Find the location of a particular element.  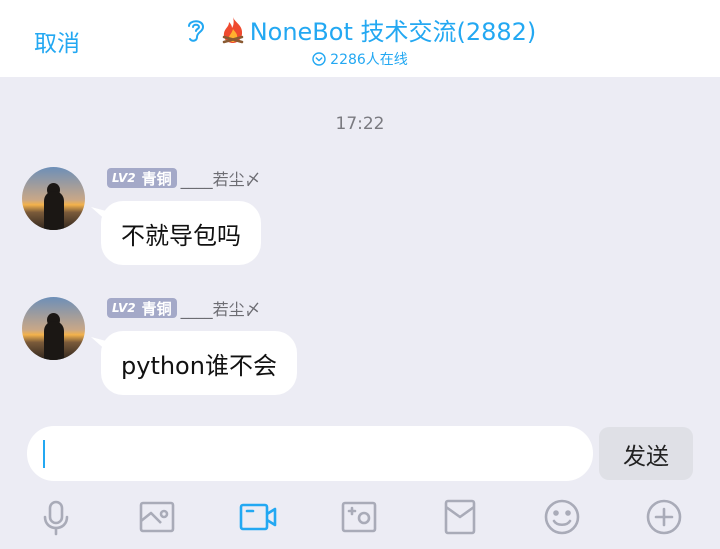

message-bubble: python谁不会 is located at coordinates (199, 363).